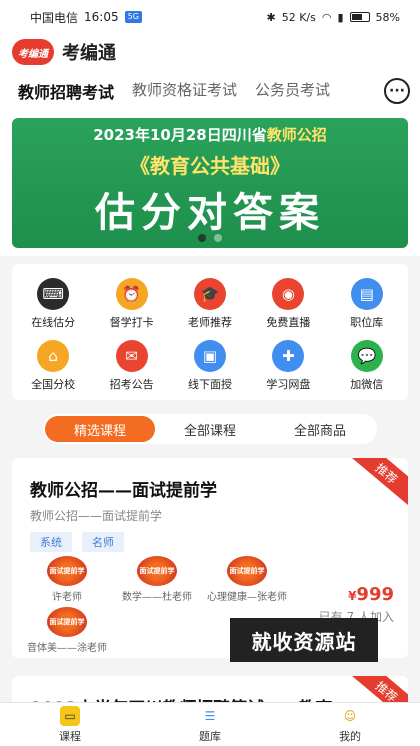  What do you see at coordinates (387, 17) in the screenshot?
I see `battery-percent: 58%` at bounding box center [387, 17].